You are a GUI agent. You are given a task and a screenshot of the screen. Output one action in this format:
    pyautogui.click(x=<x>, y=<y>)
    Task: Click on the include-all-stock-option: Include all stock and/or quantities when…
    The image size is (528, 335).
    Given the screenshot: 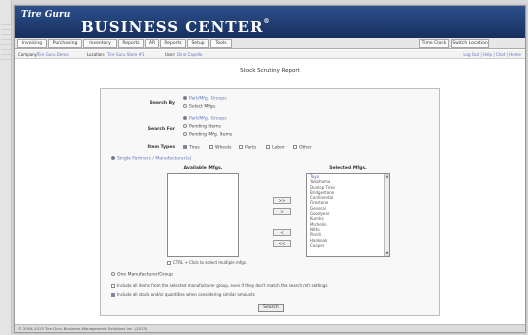 What is the action you would take?
    pyautogui.click(x=183, y=294)
    